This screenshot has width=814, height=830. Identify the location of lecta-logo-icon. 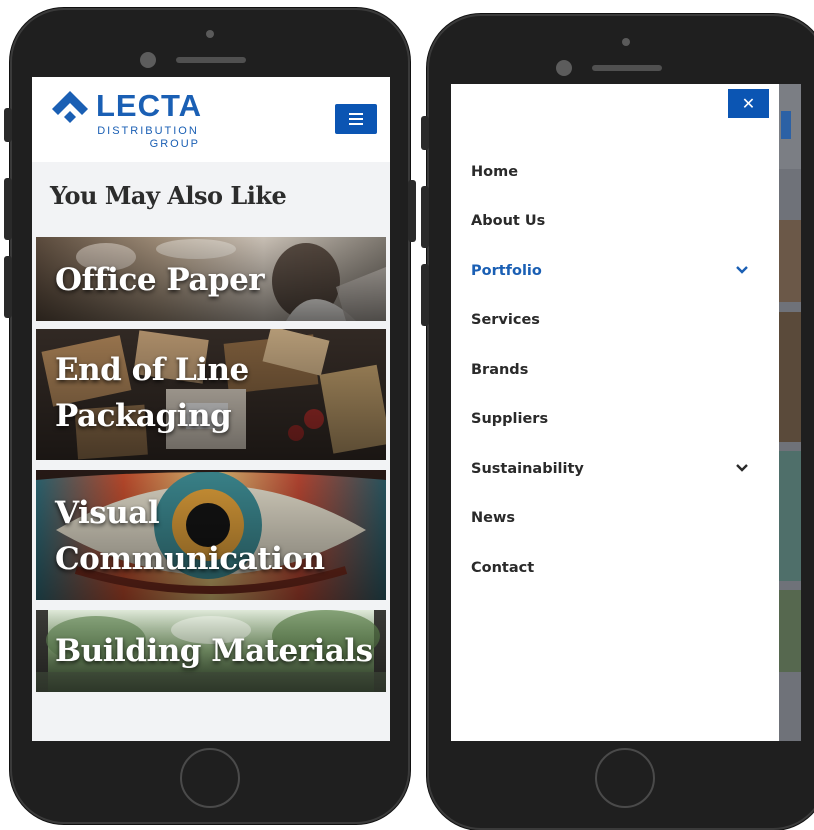
(70, 107).